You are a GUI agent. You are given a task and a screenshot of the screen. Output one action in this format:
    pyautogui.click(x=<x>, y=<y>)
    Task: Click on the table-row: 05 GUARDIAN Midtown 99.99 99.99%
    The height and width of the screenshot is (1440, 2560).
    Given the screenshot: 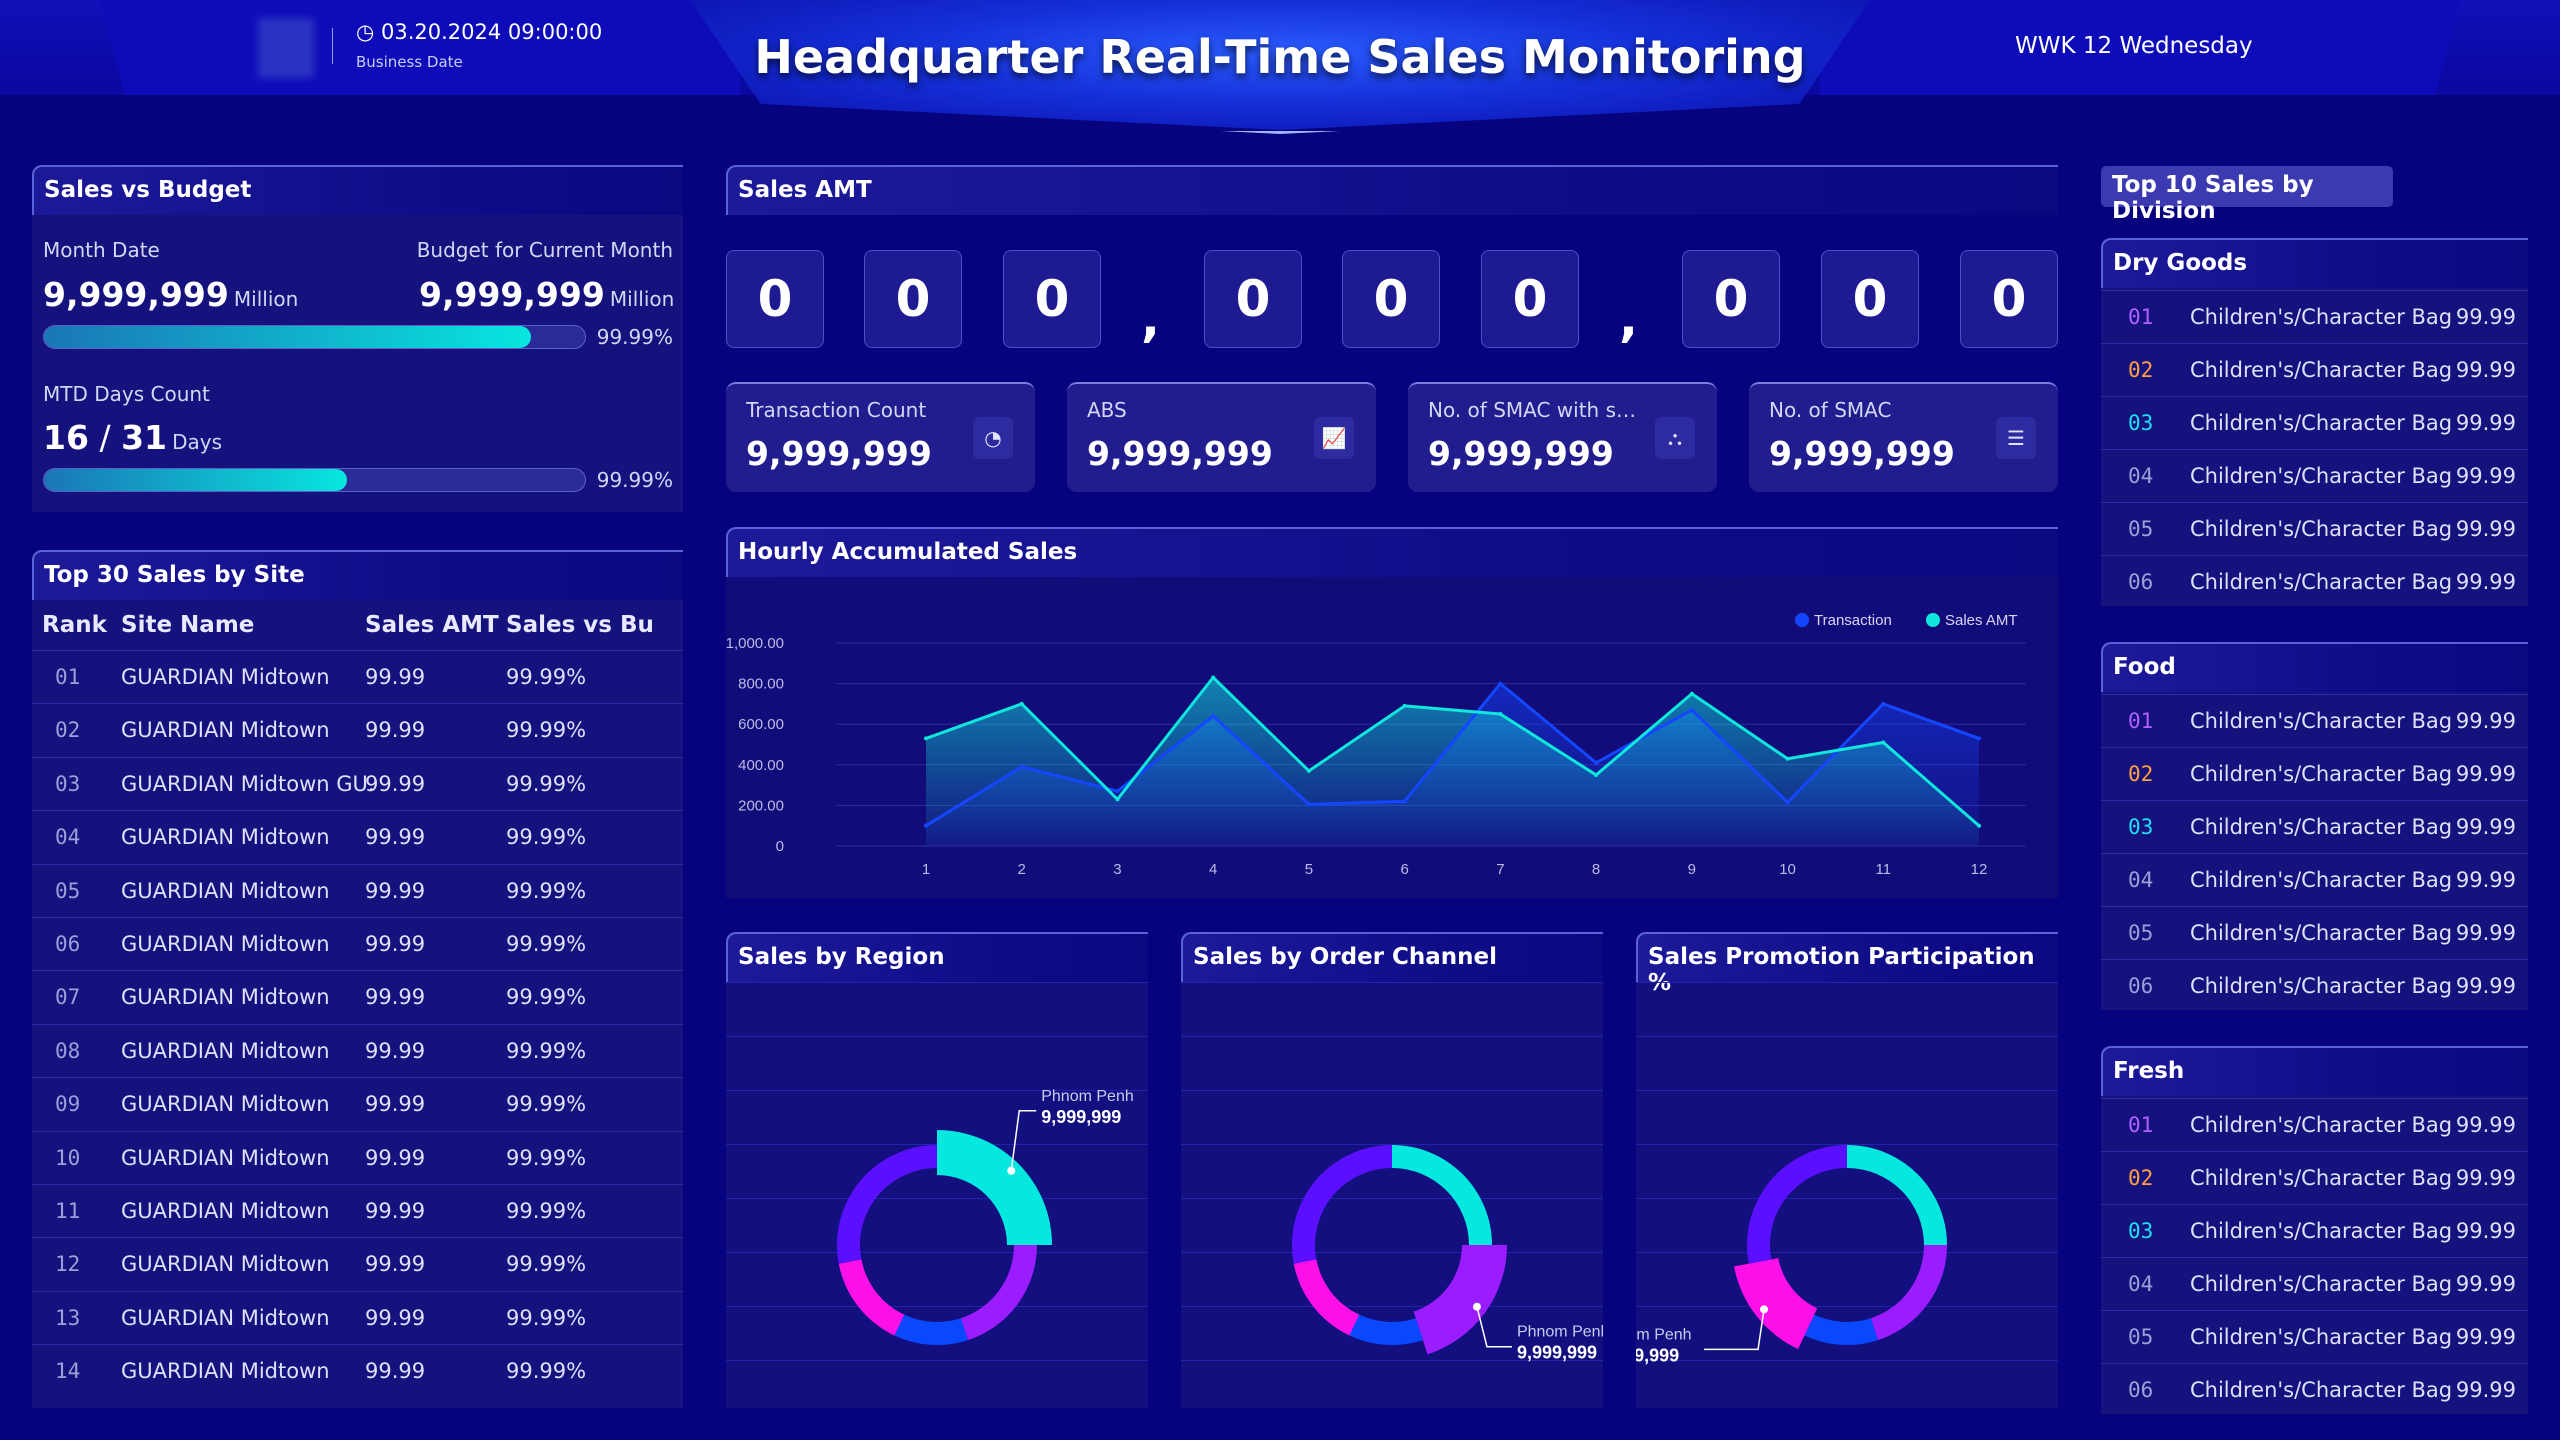 What is the action you would take?
    pyautogui.click(x=357, y=890)
    